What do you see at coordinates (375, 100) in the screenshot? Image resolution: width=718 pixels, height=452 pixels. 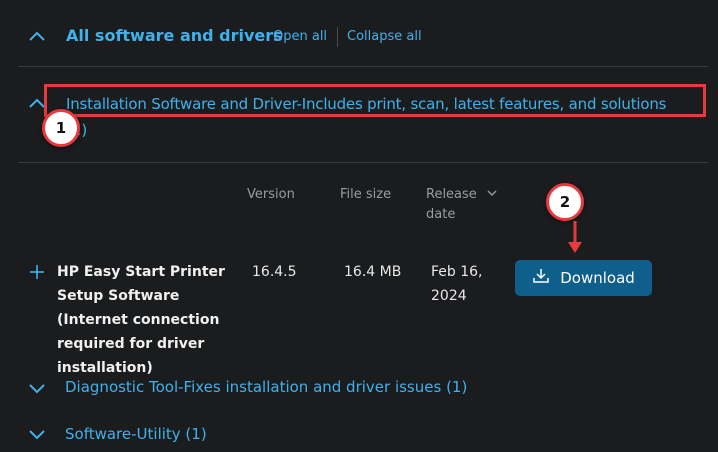 I see `highlight-box` at bounding box center [375, 100].